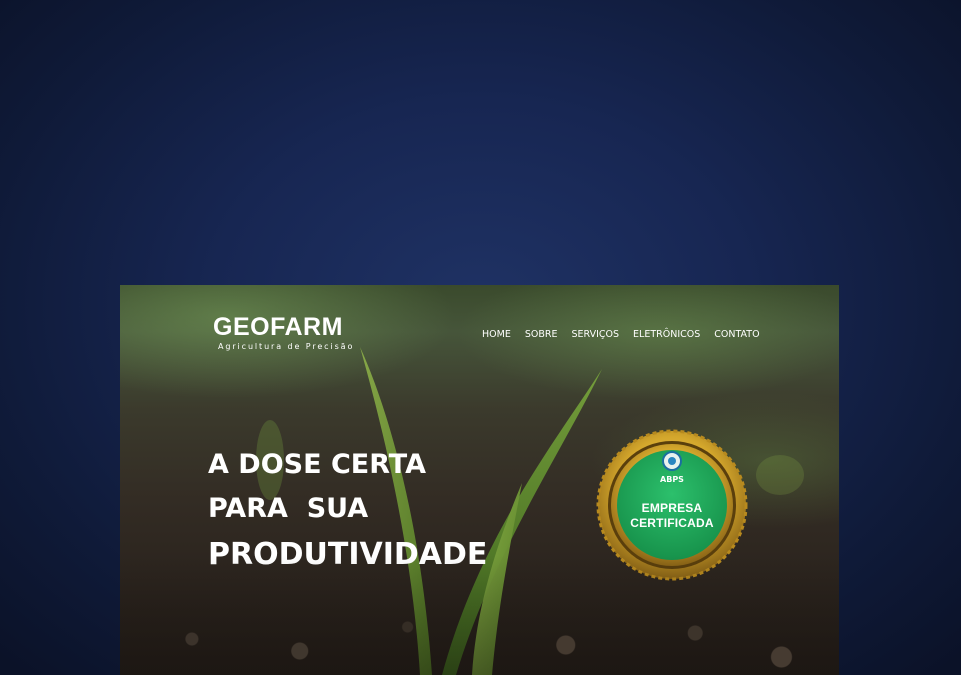 The height and width of the screenshot is (675, 961). I want to click on hero-headline: A DOSE CERTA PARA SUA PRODUTIVIDADE, so click(347, 511).